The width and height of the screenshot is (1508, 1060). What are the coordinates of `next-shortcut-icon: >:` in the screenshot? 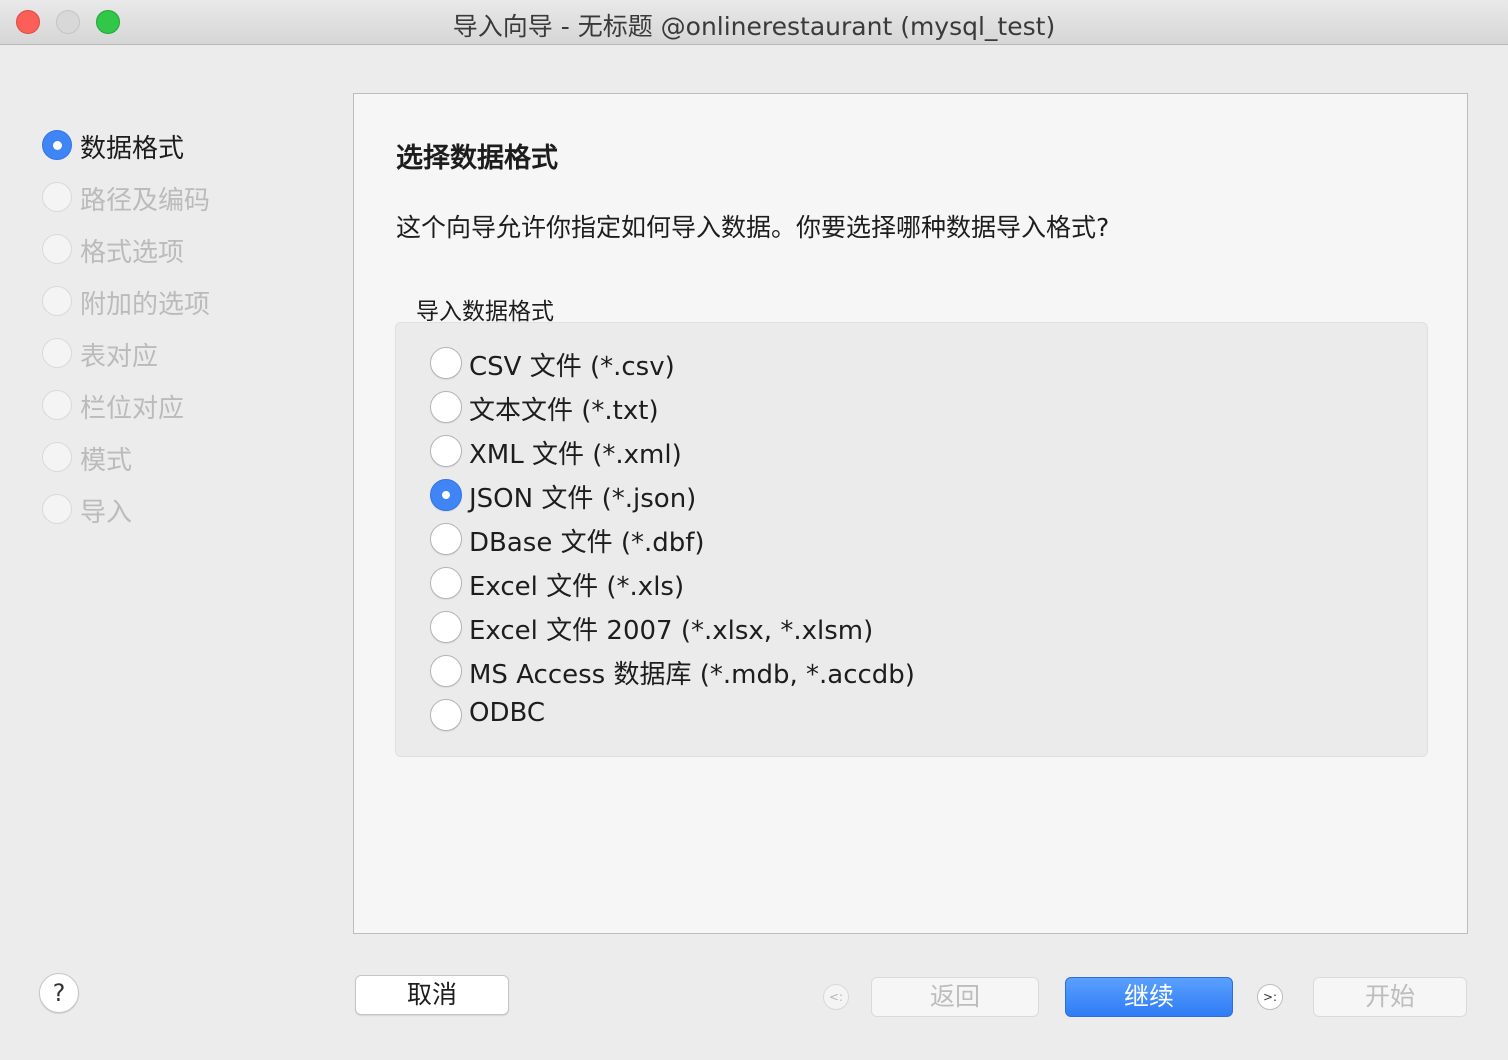 It's located at (1270, 997).